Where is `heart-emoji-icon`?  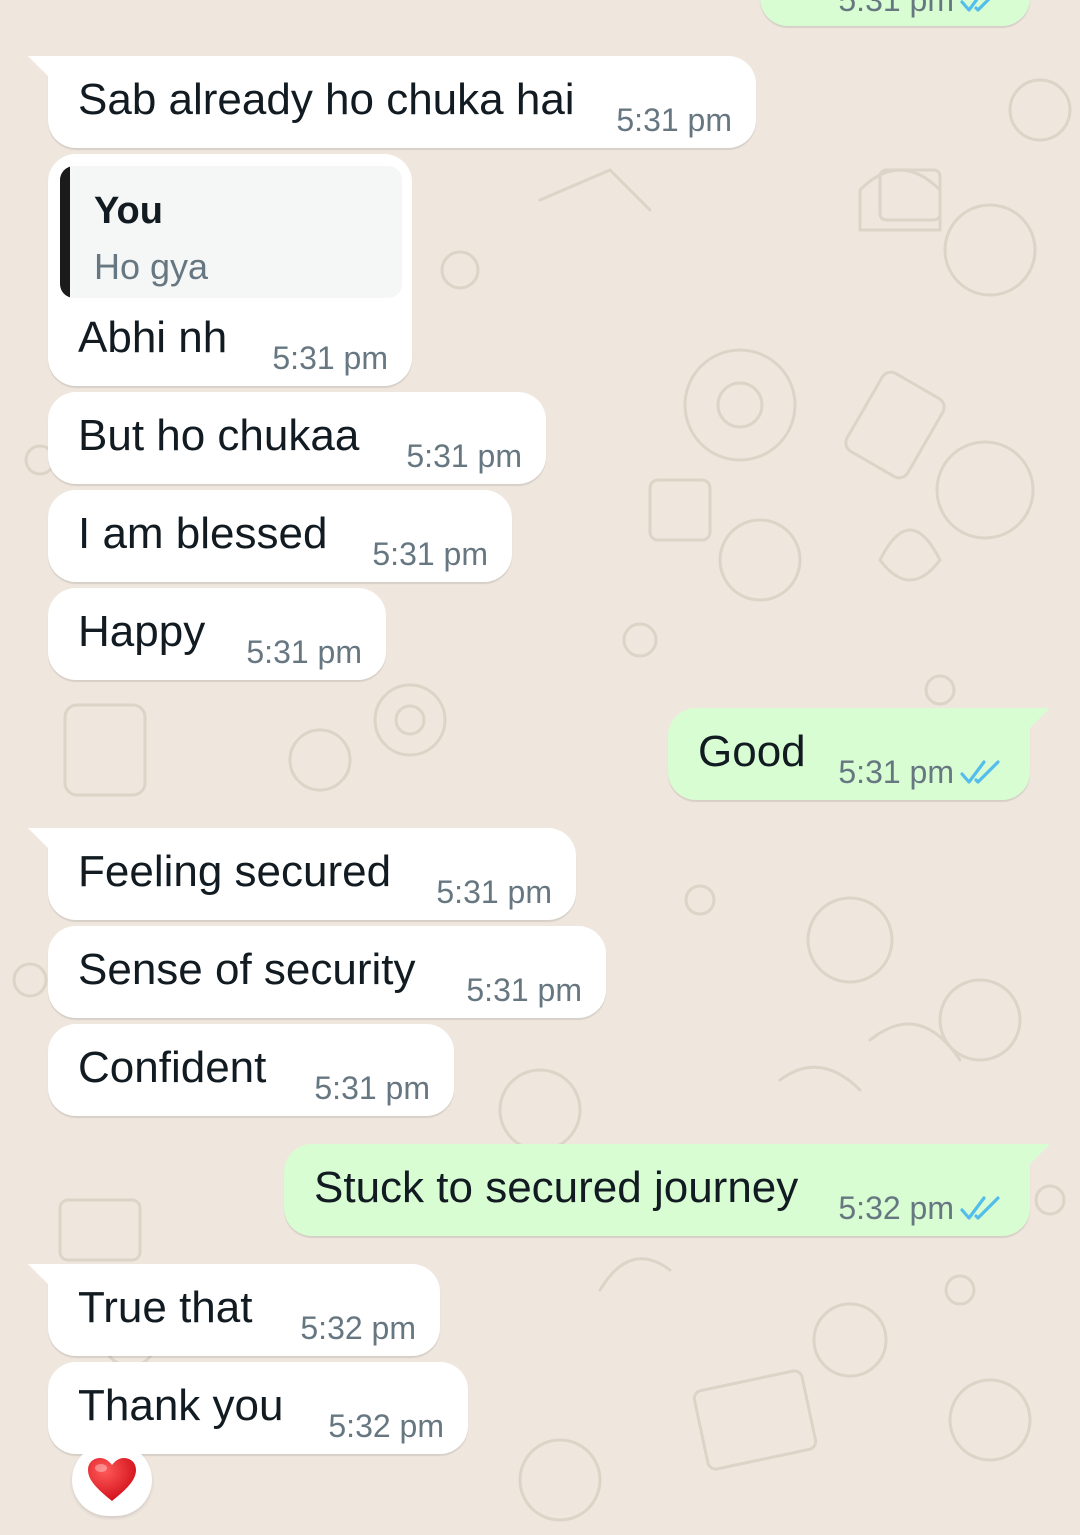
heart-emoji-icon is located at coordinates (112, 1479).